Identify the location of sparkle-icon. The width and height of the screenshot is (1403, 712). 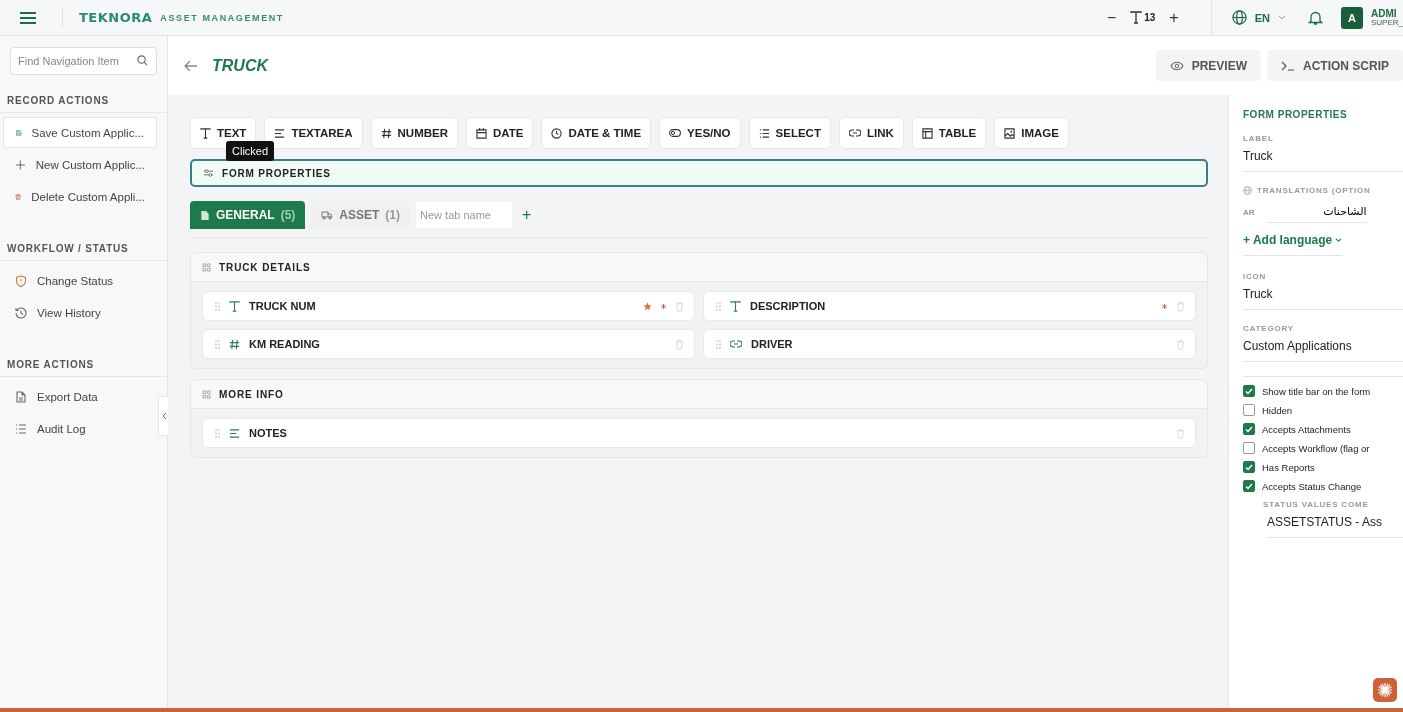
(1385, 690).